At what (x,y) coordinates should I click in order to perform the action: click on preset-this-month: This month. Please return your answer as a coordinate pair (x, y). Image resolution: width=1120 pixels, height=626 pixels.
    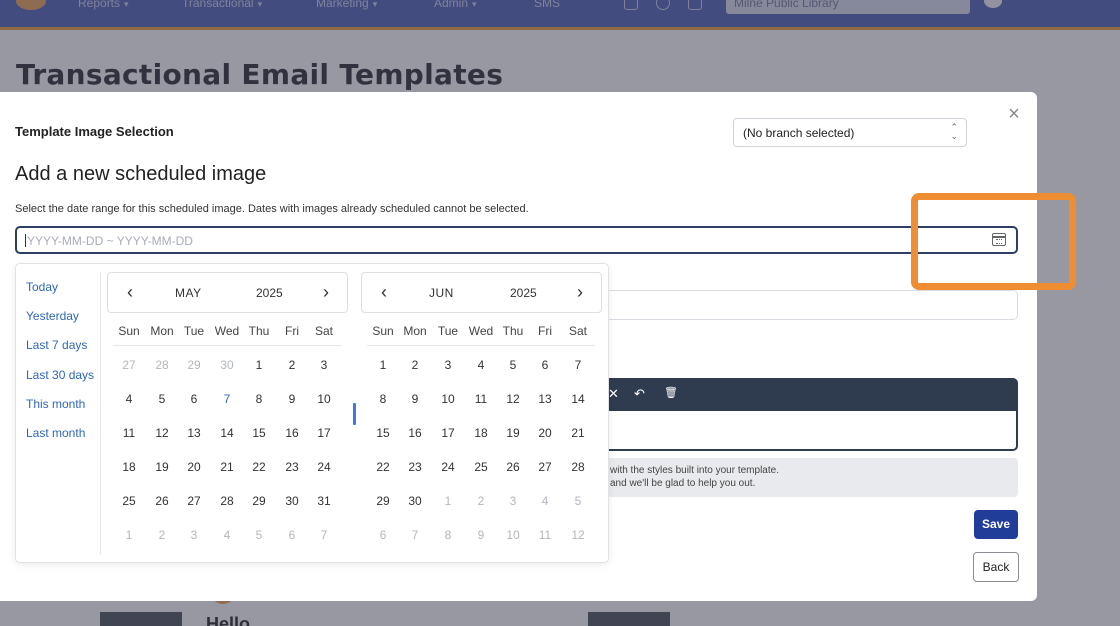
    Looking at the image, I should click on (55, 404).